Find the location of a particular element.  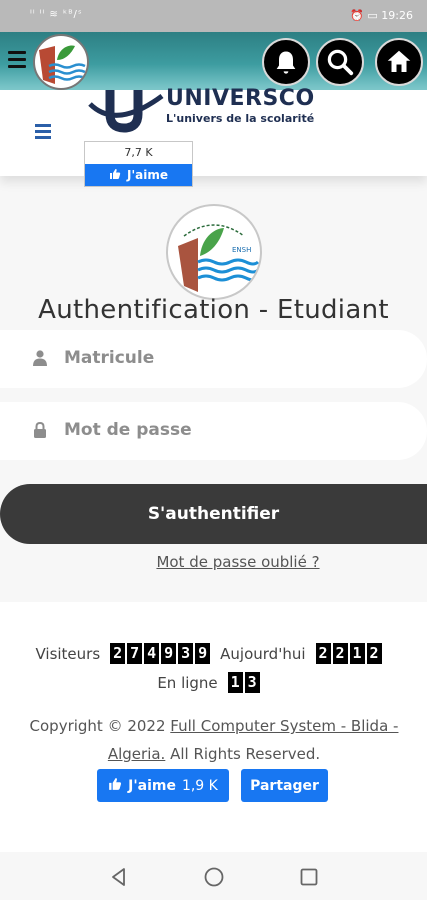

search-icon is located at coordinates (340, 62).